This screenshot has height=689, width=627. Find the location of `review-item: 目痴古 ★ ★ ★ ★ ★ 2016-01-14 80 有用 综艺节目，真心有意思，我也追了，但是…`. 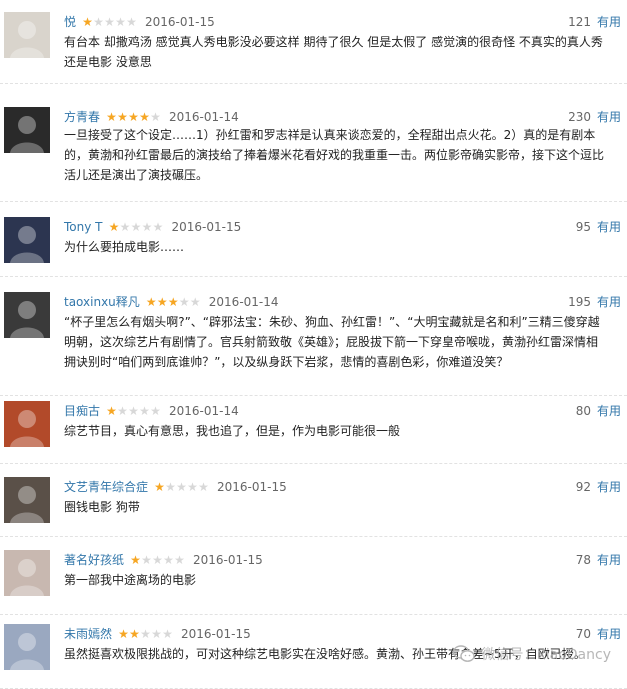

review-item: 目痴古 ★ ★ ★ ★ ★ 2016-01-14 80 有用 综艺节目，真心有意思，我也追了，但是… is located at coordinates (313, 429).